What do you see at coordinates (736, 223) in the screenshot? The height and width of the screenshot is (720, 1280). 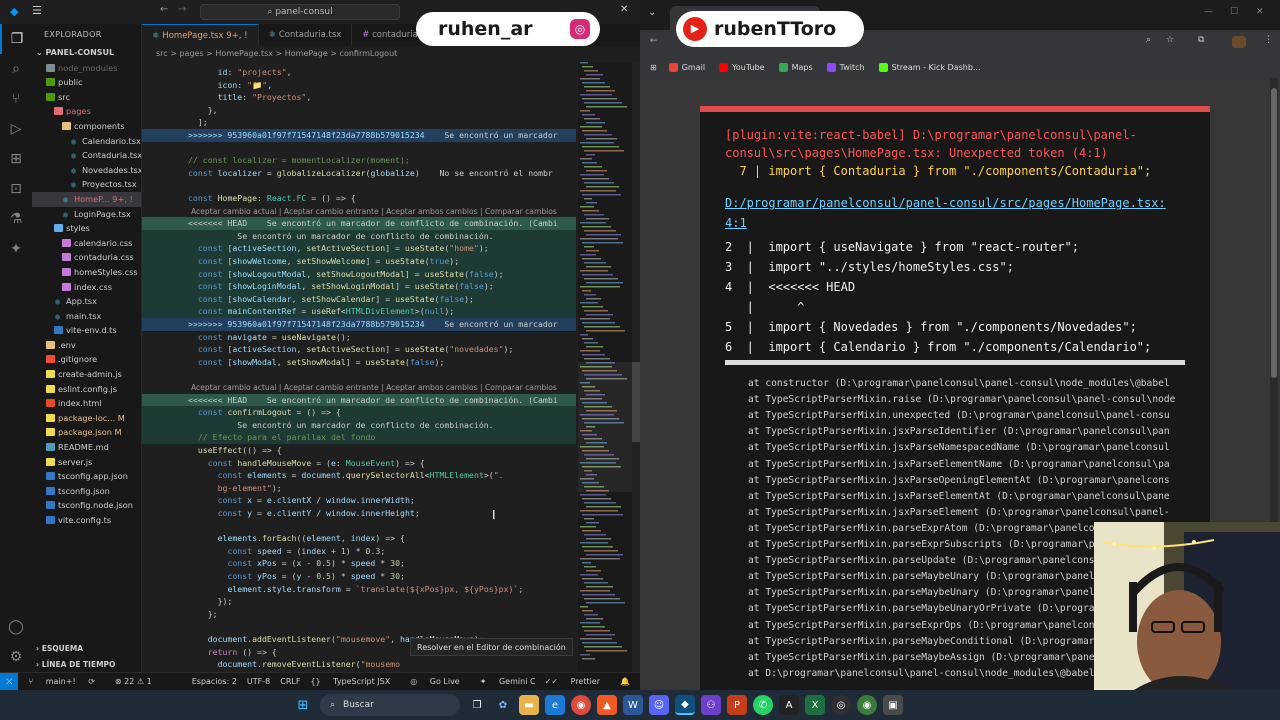 I see `file-link-line-2: 4:1` at bounding box center [736, 223].